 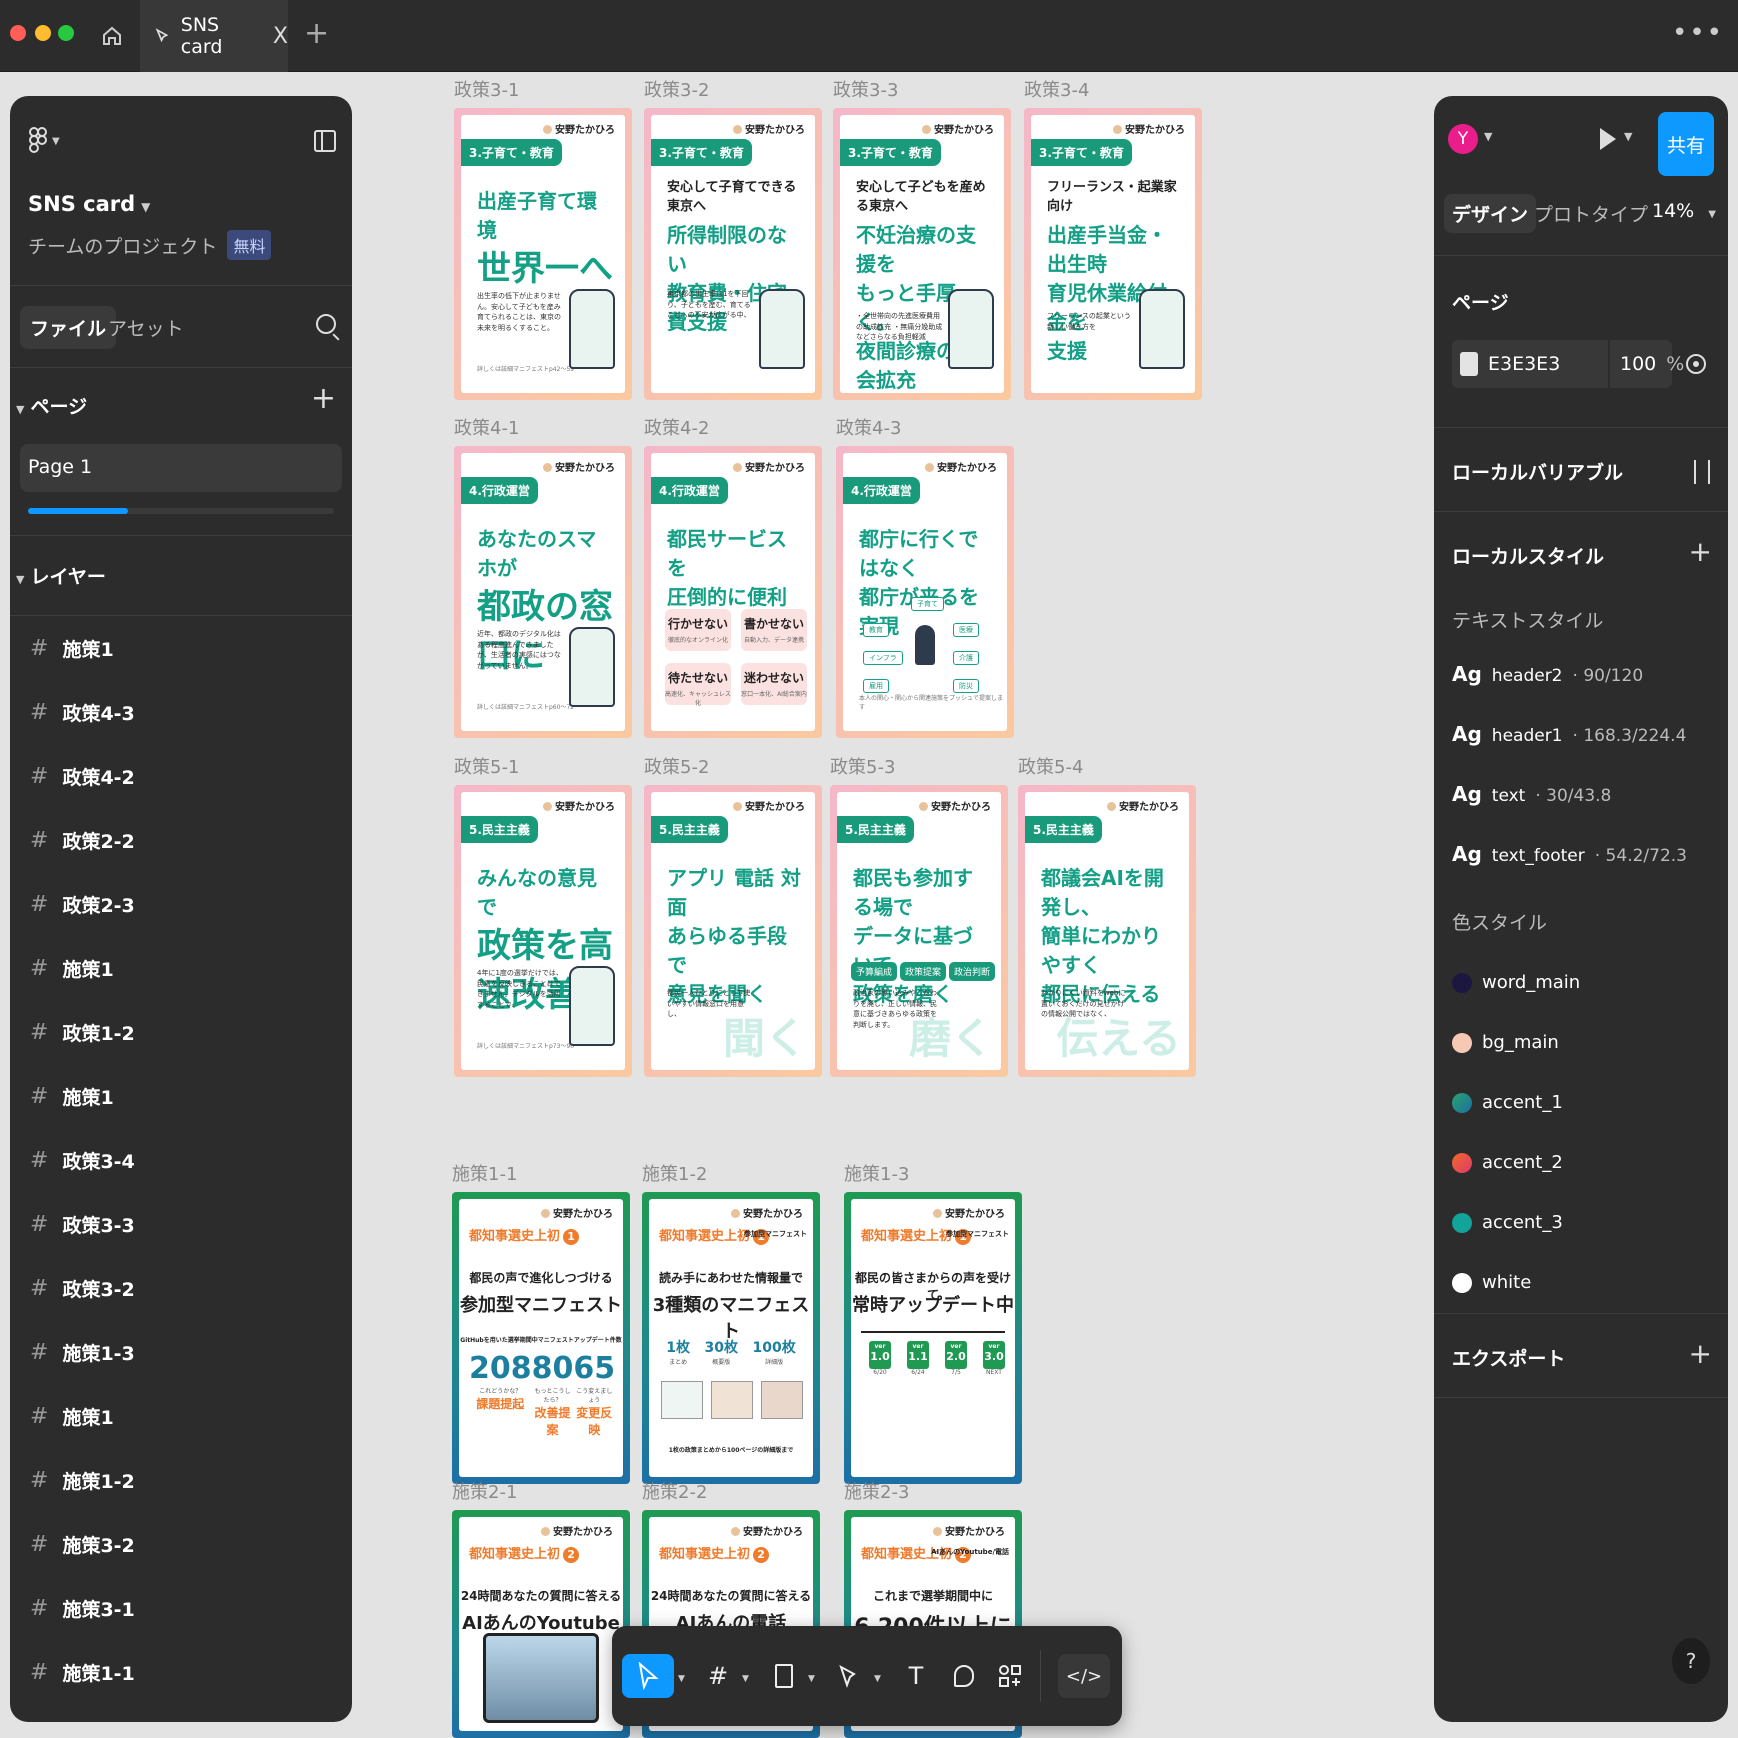 I want to click on actions-tool, so click(x=1010, y=1676).